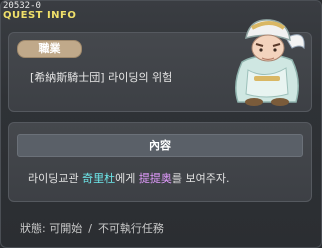 The width and height of the screenshot is (322, 248). I want to click on status-label: 狀態:, so click(33, 228).